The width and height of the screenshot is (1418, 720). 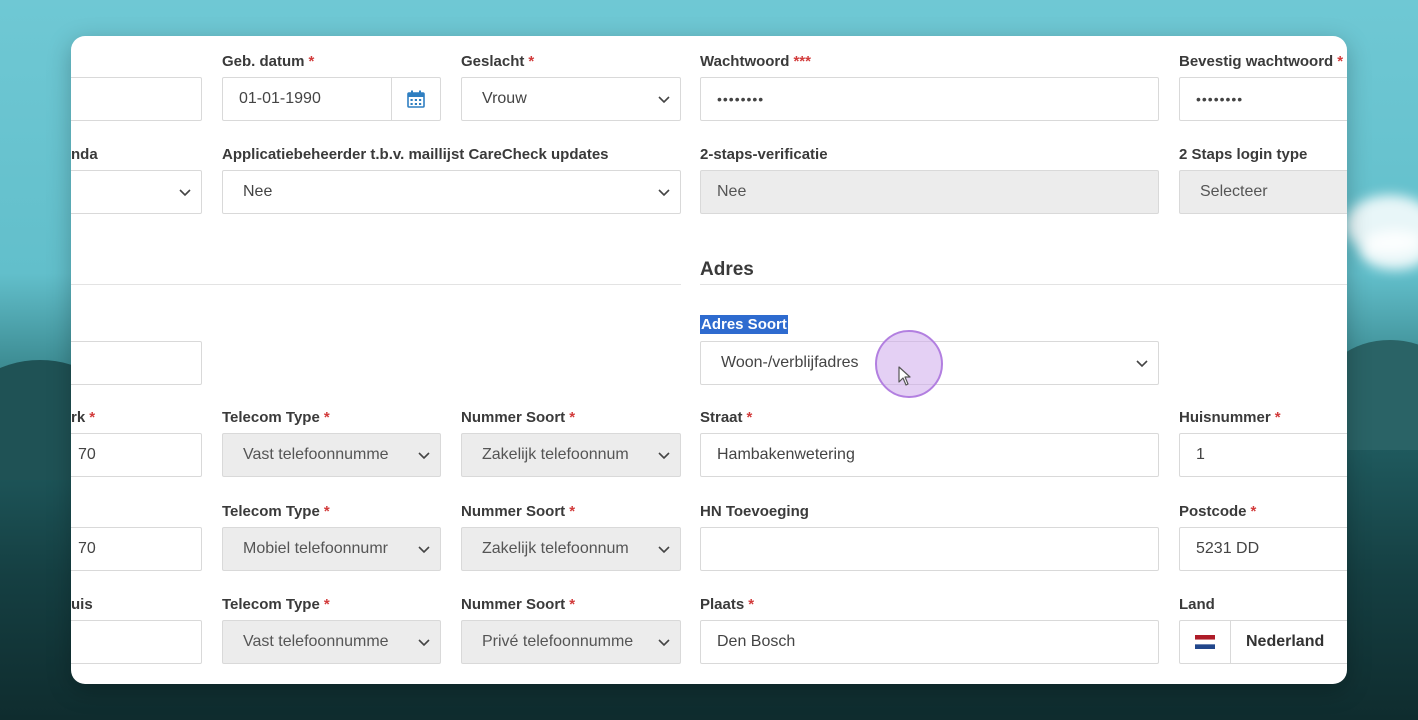 What do you see at coordinates (1263, 455) in the screenshot?
I see `house-number-input: 1` at bounding box center [1263, 455].